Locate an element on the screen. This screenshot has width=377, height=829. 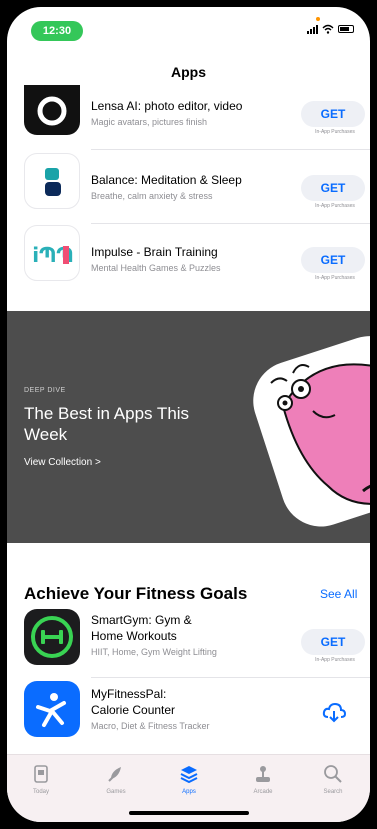
app-subtitle: Breathe, calm anxiety & stress is located at coordinates (152, 196).